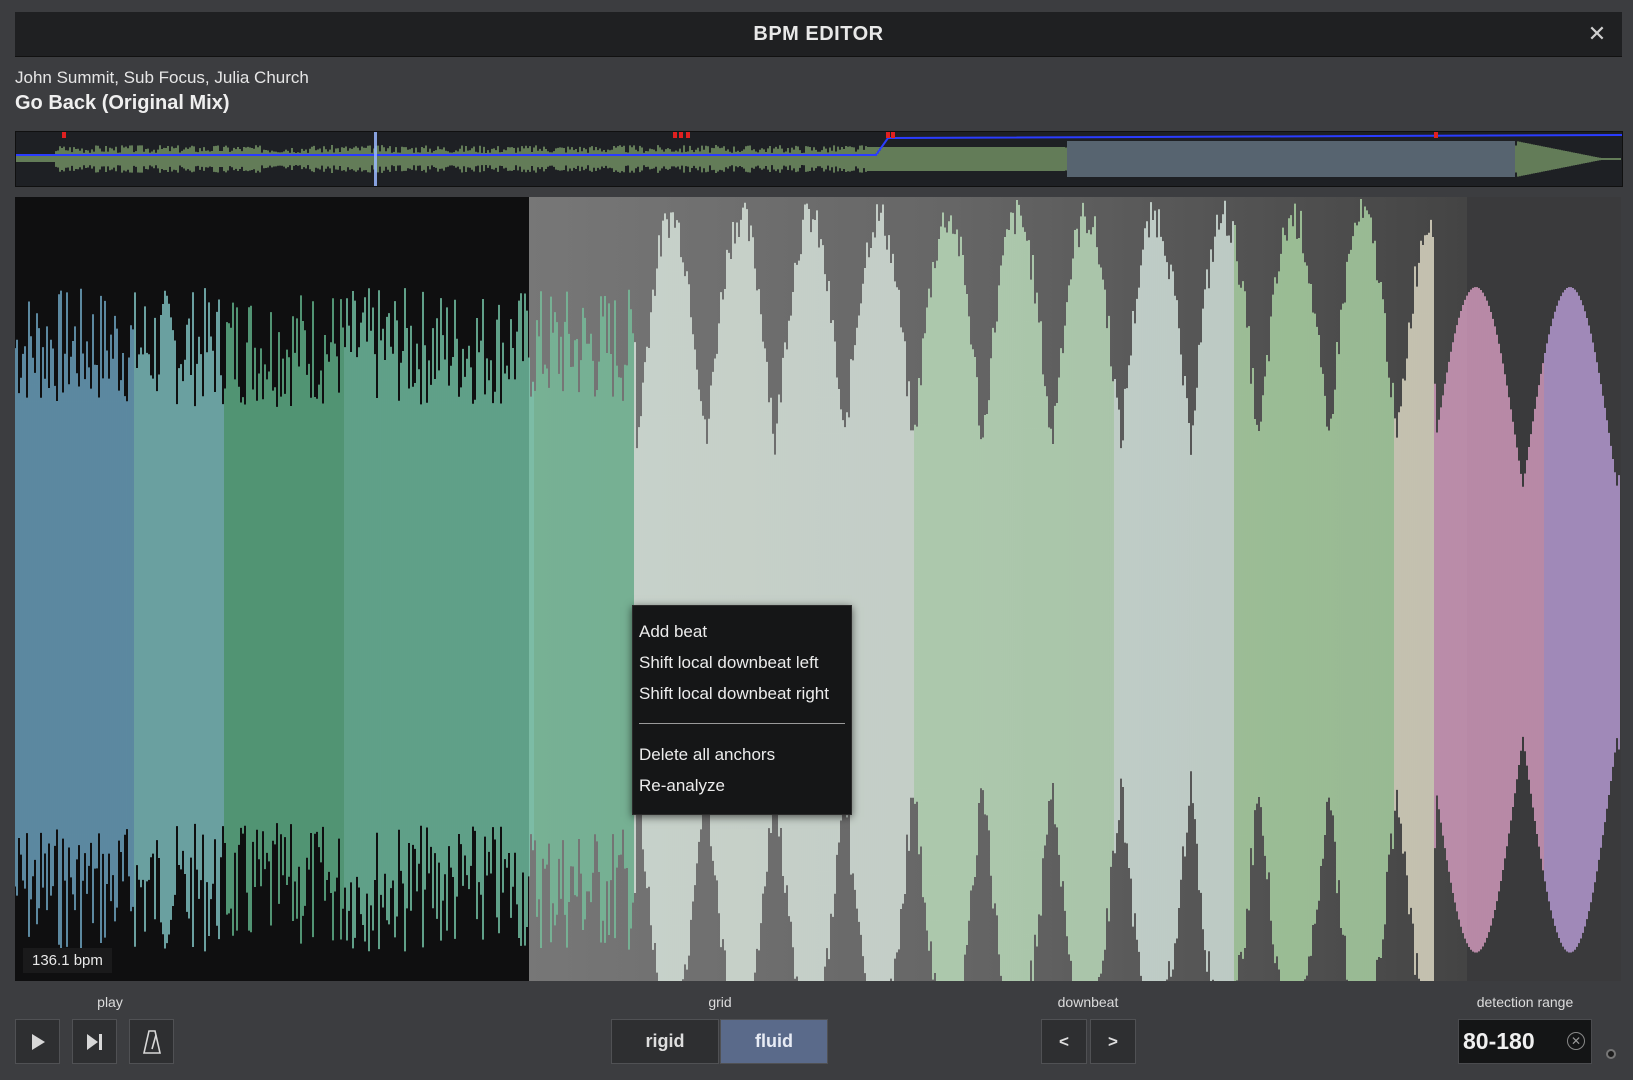  Describe the element at coordinates (162, 77) in the screenshot. I see `track-artist: John Summit, Sub Focus, Julia Church` at that location.